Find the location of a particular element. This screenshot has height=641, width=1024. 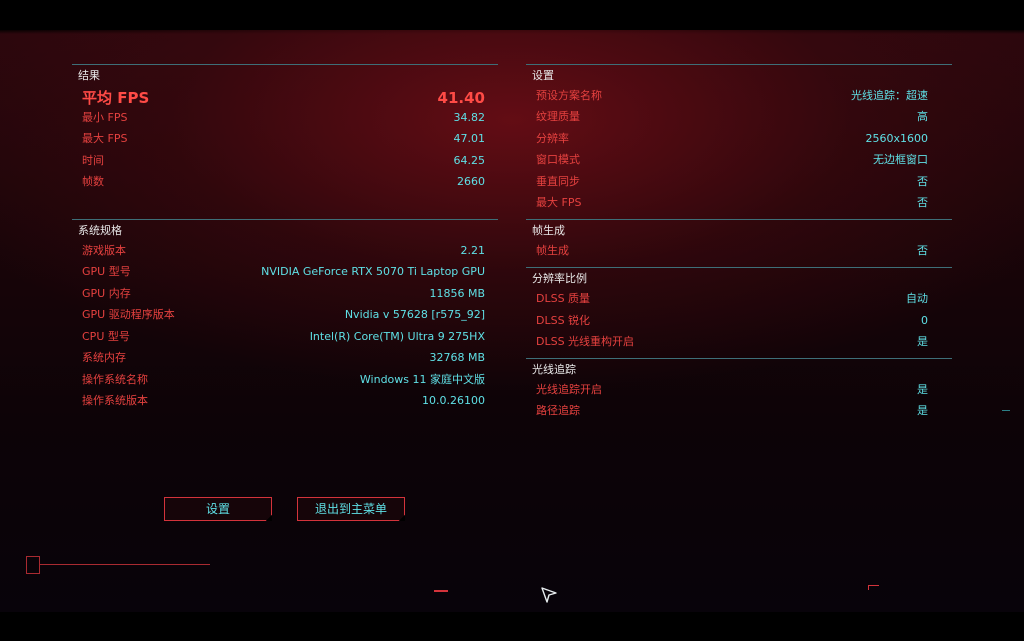

min-fps-label: 最小 FPS is located at coordinates (105, 117).